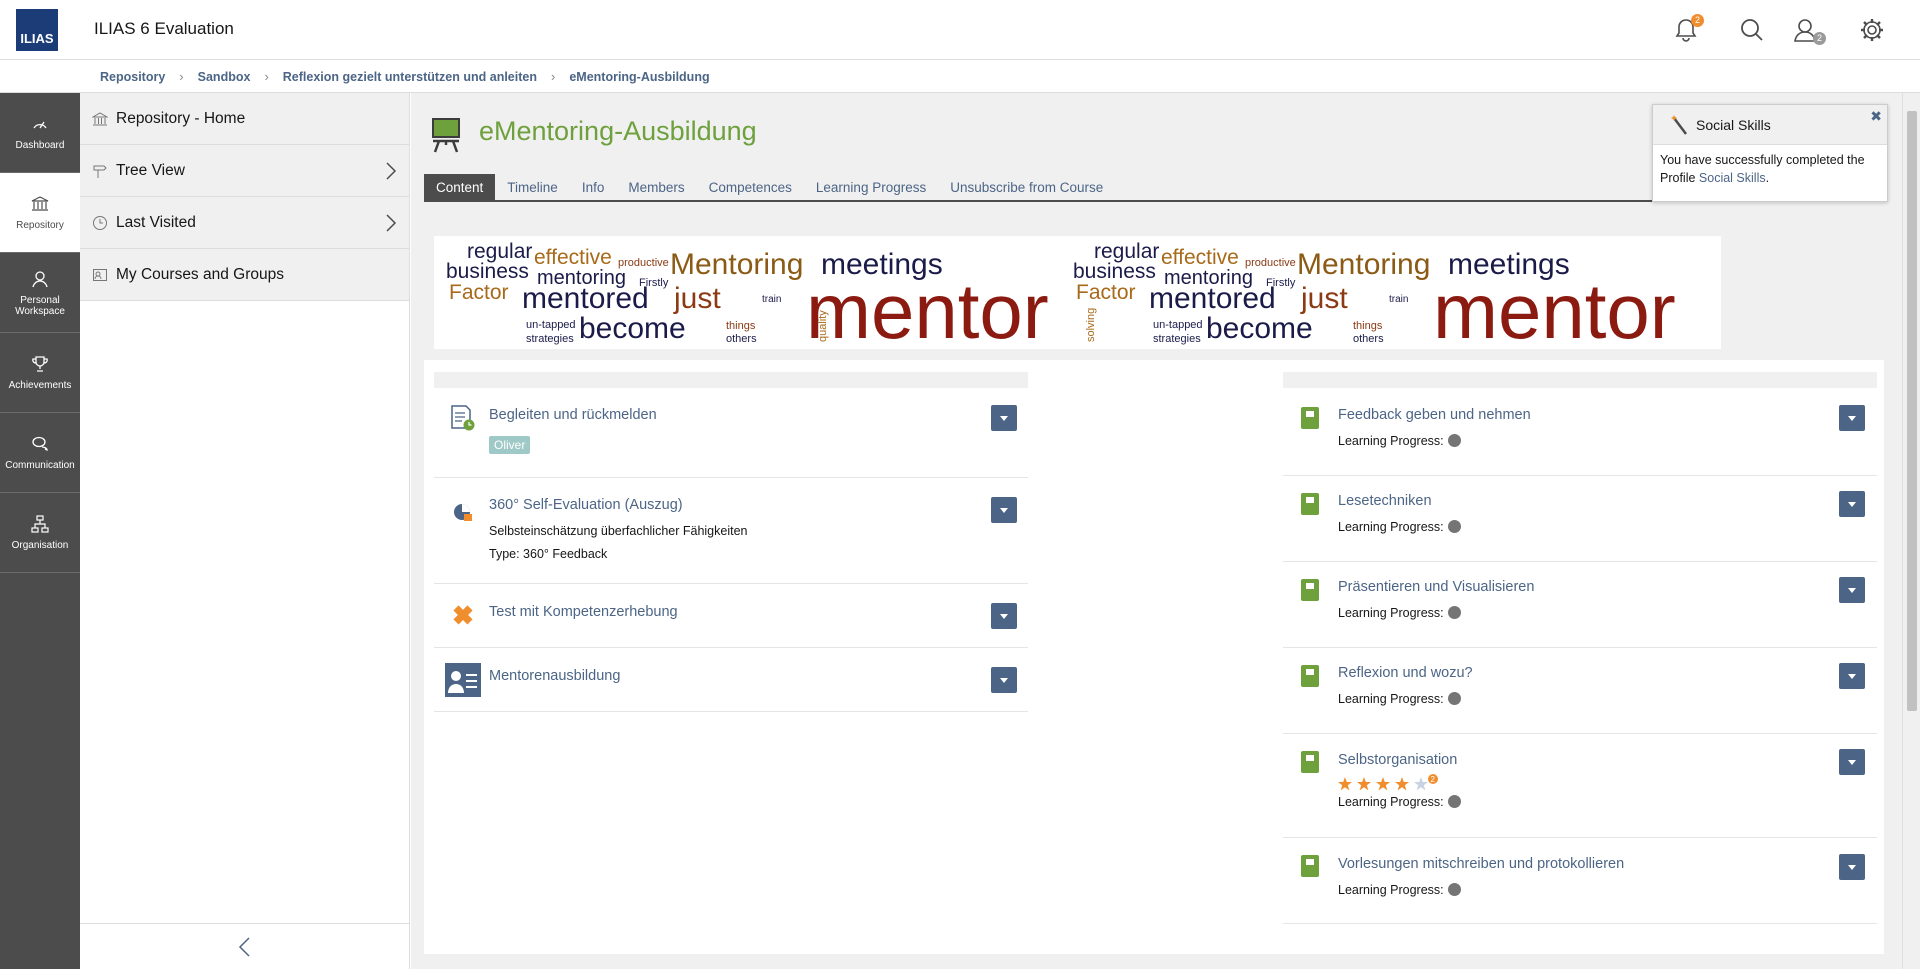 This screenshot has width=1920, height=969. What do you see at coordinates (224, 77) in the screenshot?
I see `breadcrumb-item: Sandbox` at bounding box center [224, 77].